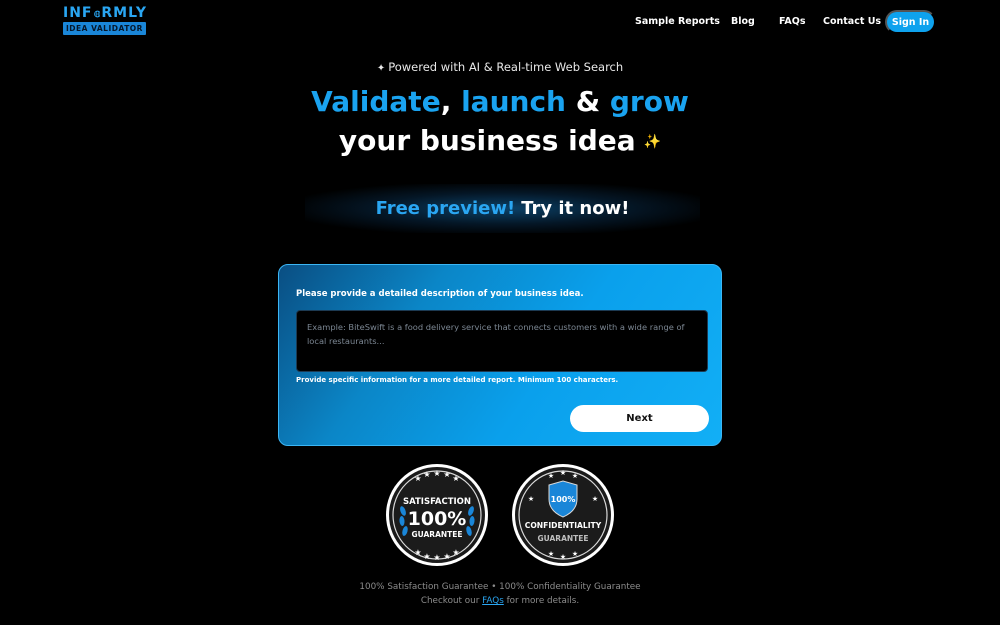  Describe the element at coordinates (652, 142) in the screenshot. I see `sparkles-icon: ✨` at that location.